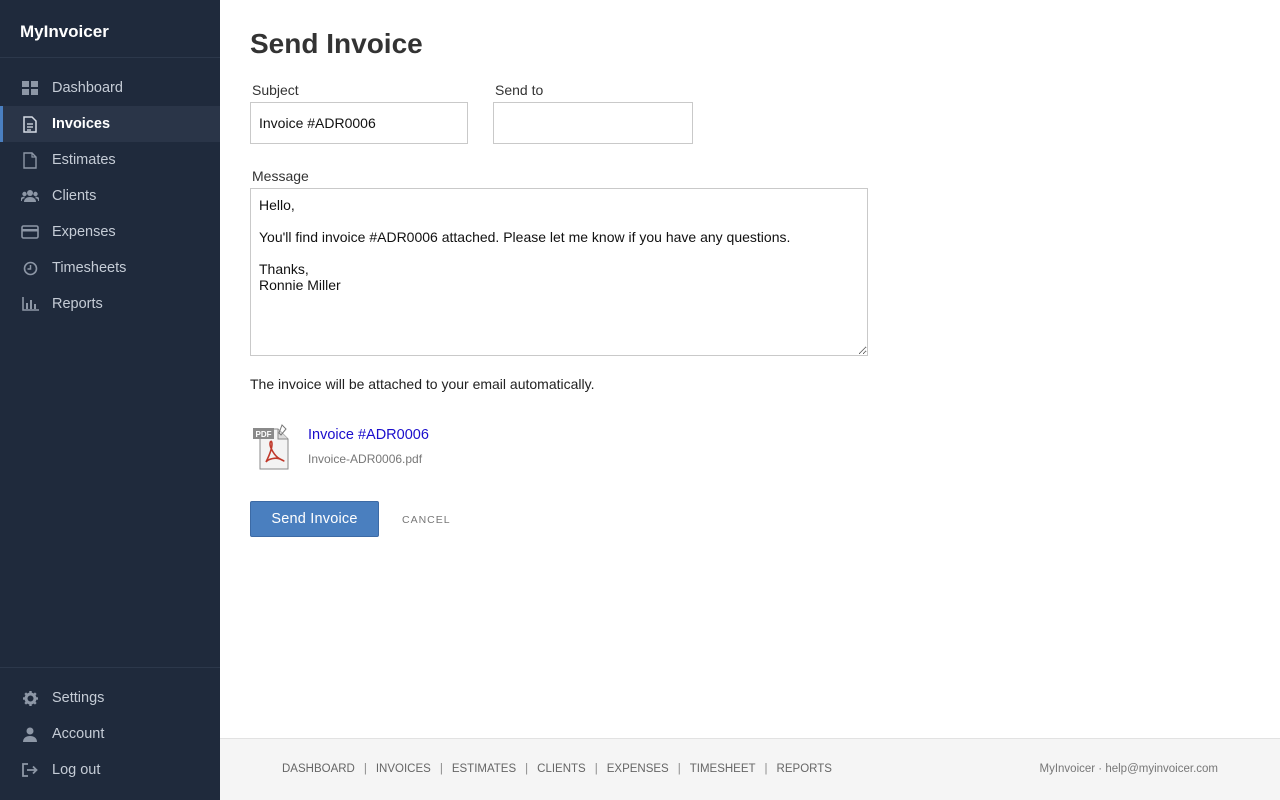 The height and width of the screenshot is (800, 1280). What do you see at coordinates (484, 769) in the screenshot?
I see `footer-link-estimates: ESTIMATES` at bounding box center [484, 769].